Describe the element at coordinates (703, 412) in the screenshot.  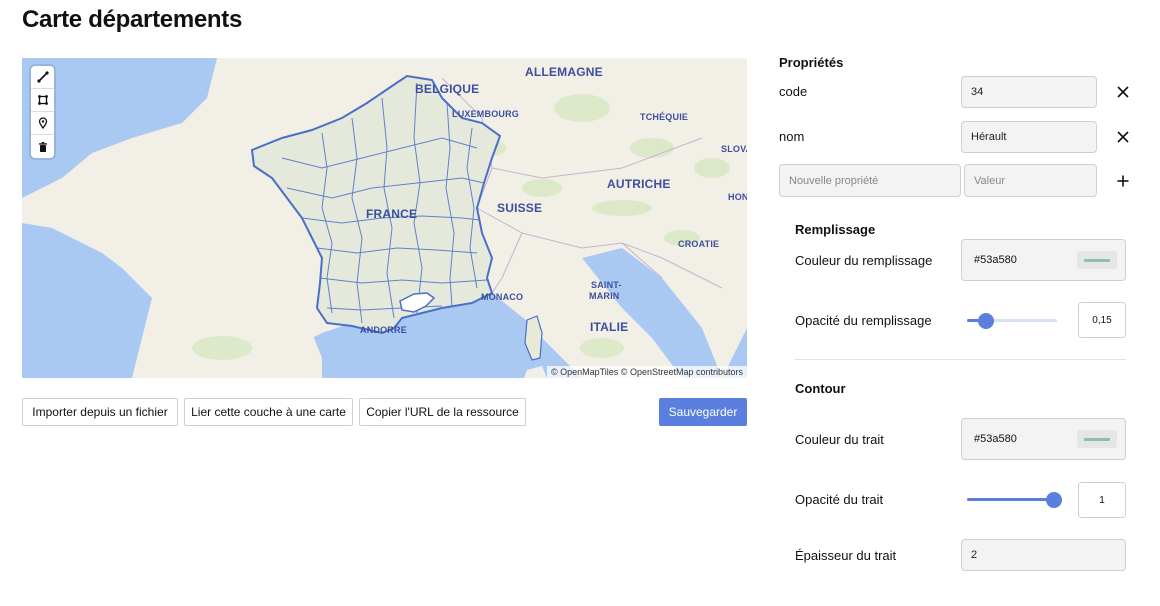
I see `save-button: Sauvegarder` at that location.